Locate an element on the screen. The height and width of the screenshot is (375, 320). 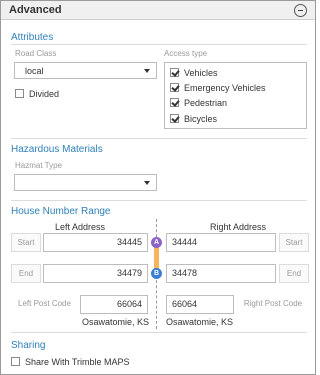
collapse-icon is located at coordinates (300, 10).